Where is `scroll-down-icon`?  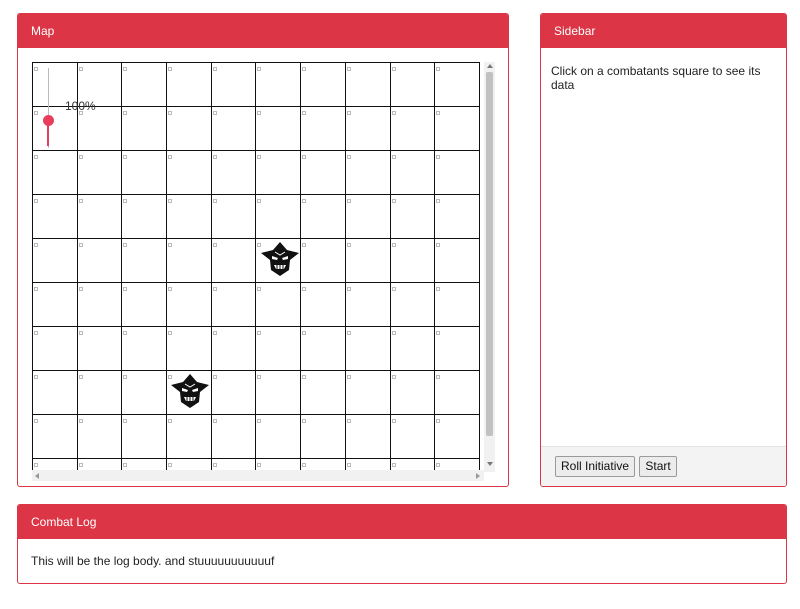
scroll-down-icon is located at coordinates (490, 464).